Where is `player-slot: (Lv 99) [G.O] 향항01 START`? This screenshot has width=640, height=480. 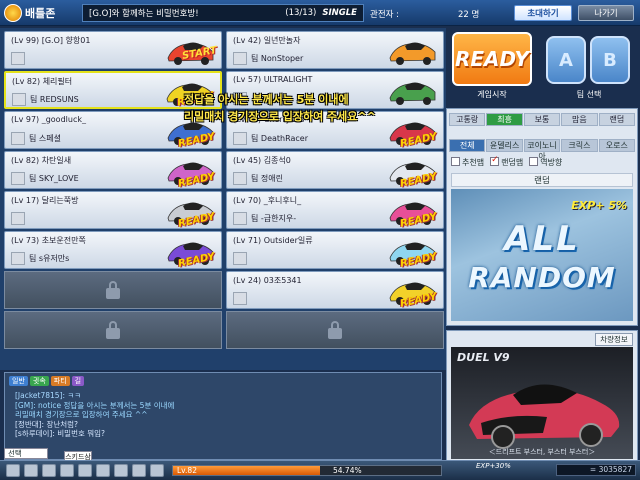 player-slot: (Lv 99) [G.O] 향항01 START is located at coordinates (113, 50).